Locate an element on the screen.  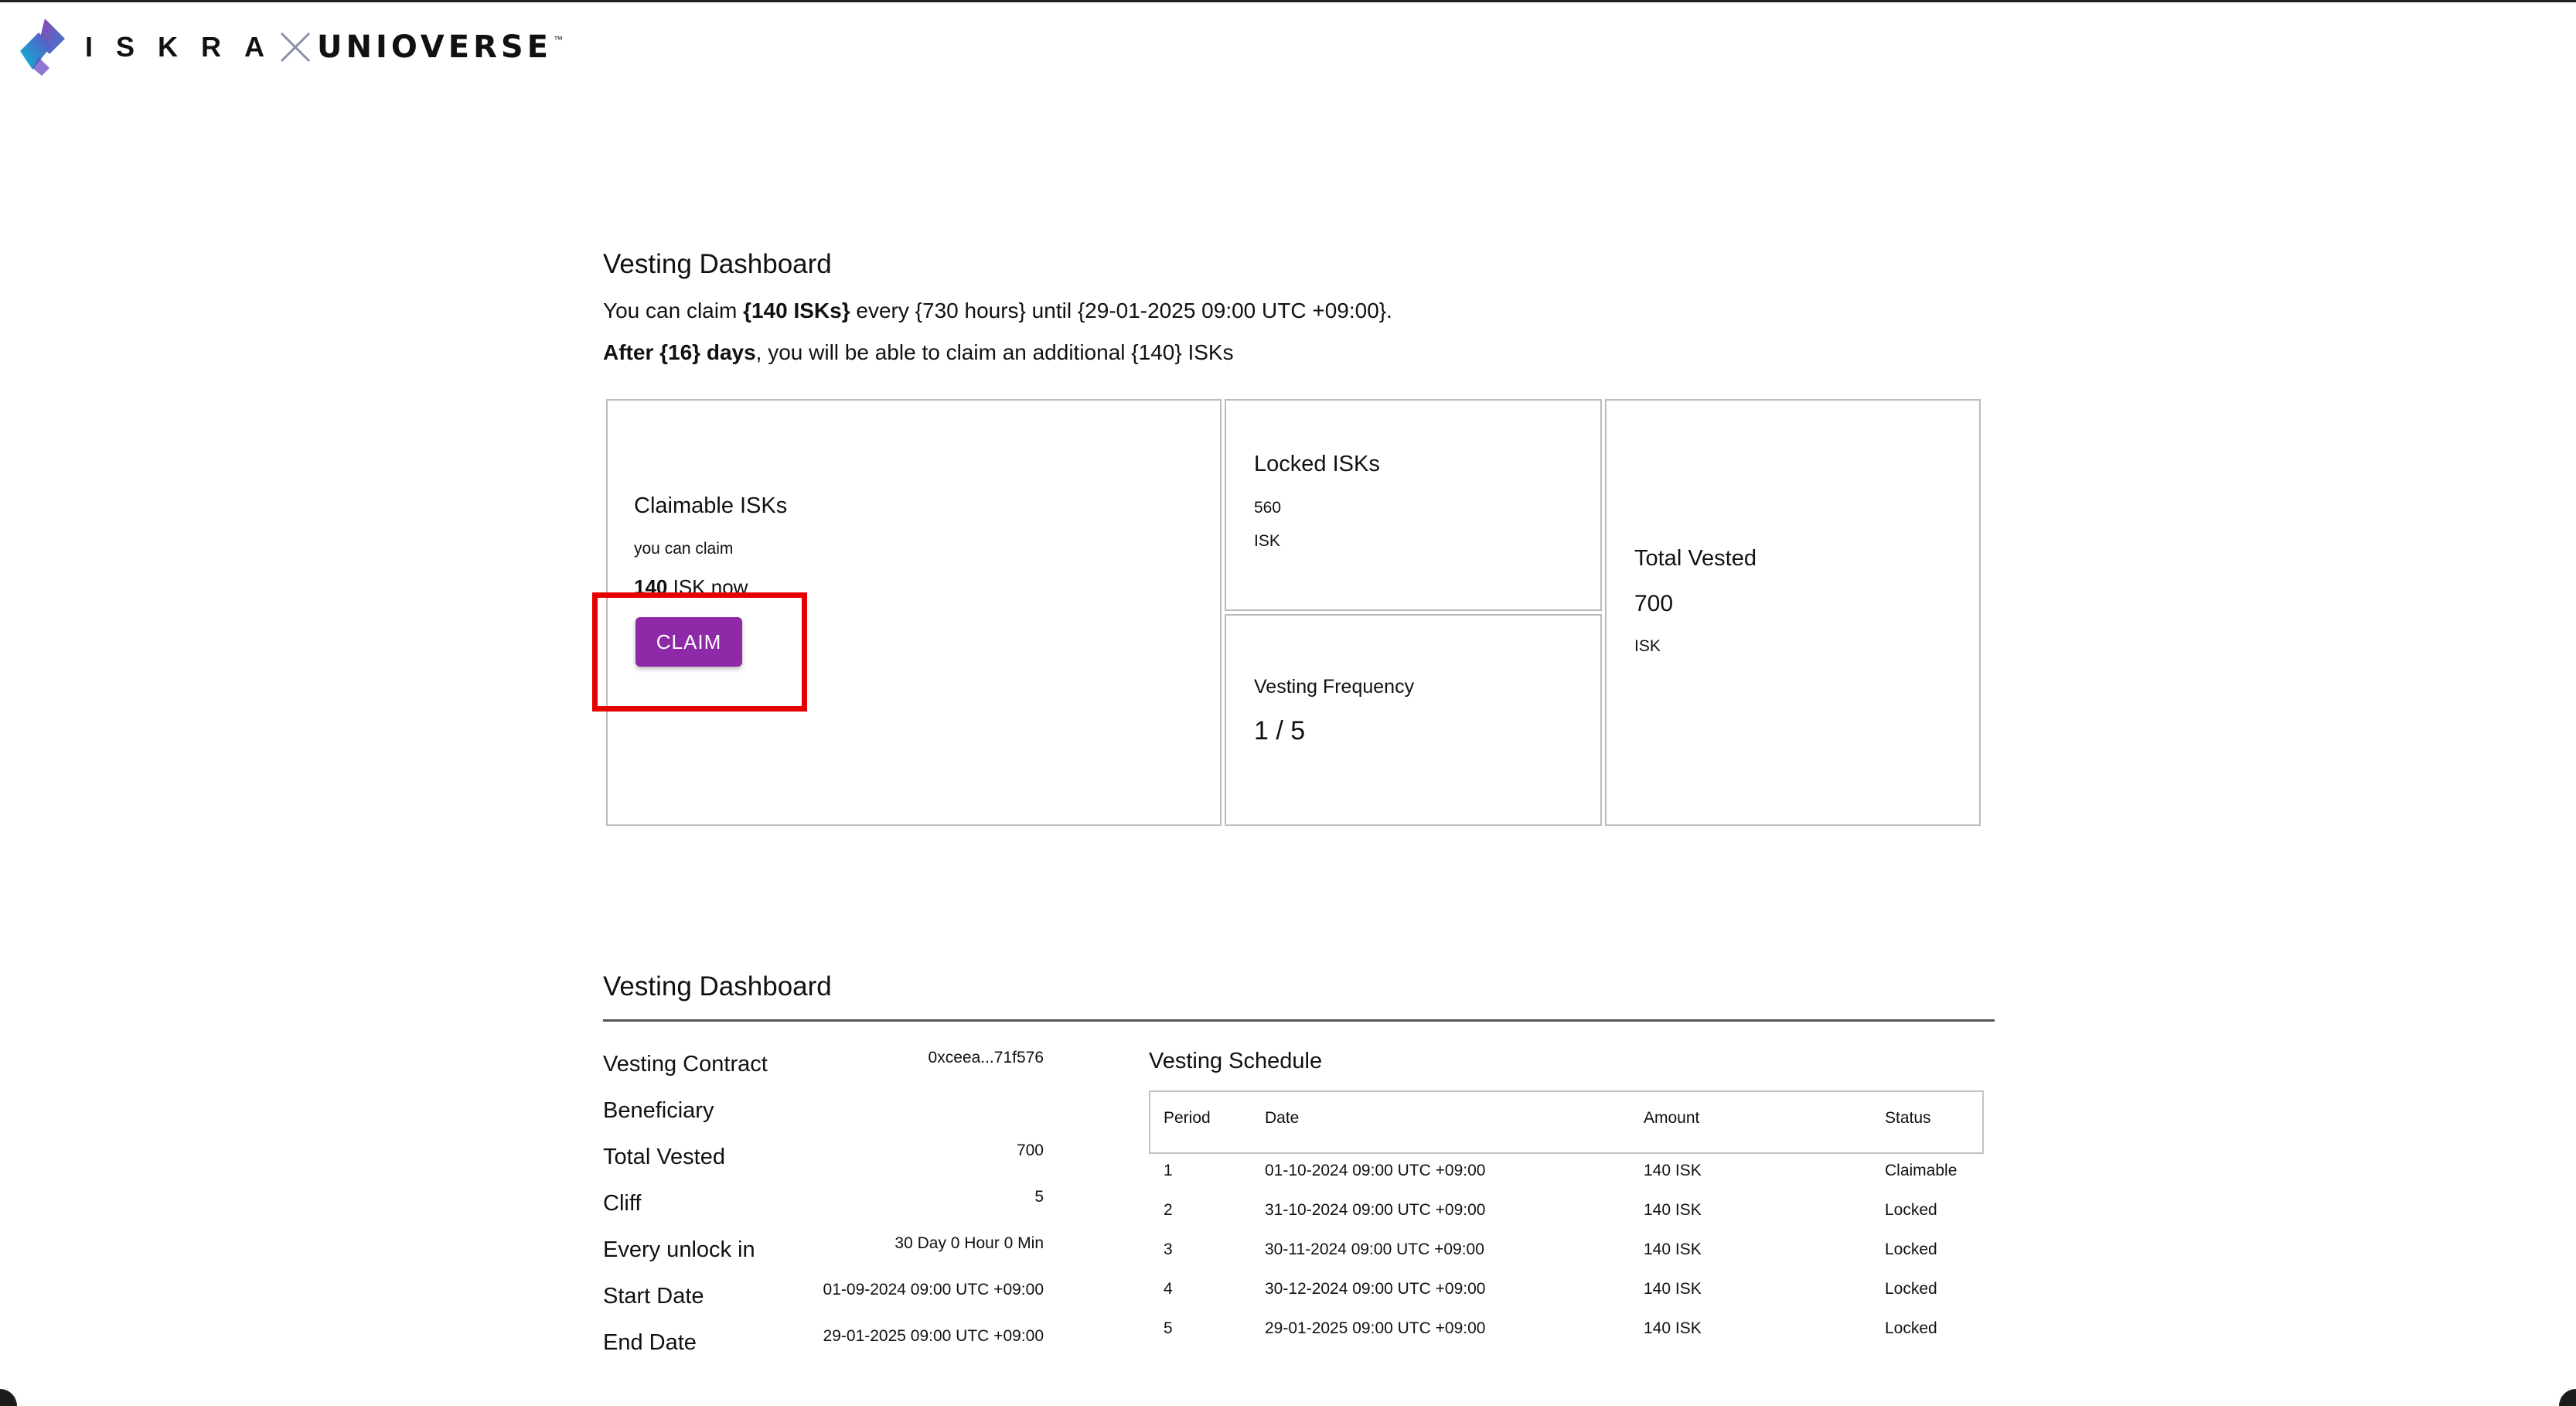
cell-date: 31-10-2024 09:00 UTC +09:00 is located at coordinates (1375, 1210).